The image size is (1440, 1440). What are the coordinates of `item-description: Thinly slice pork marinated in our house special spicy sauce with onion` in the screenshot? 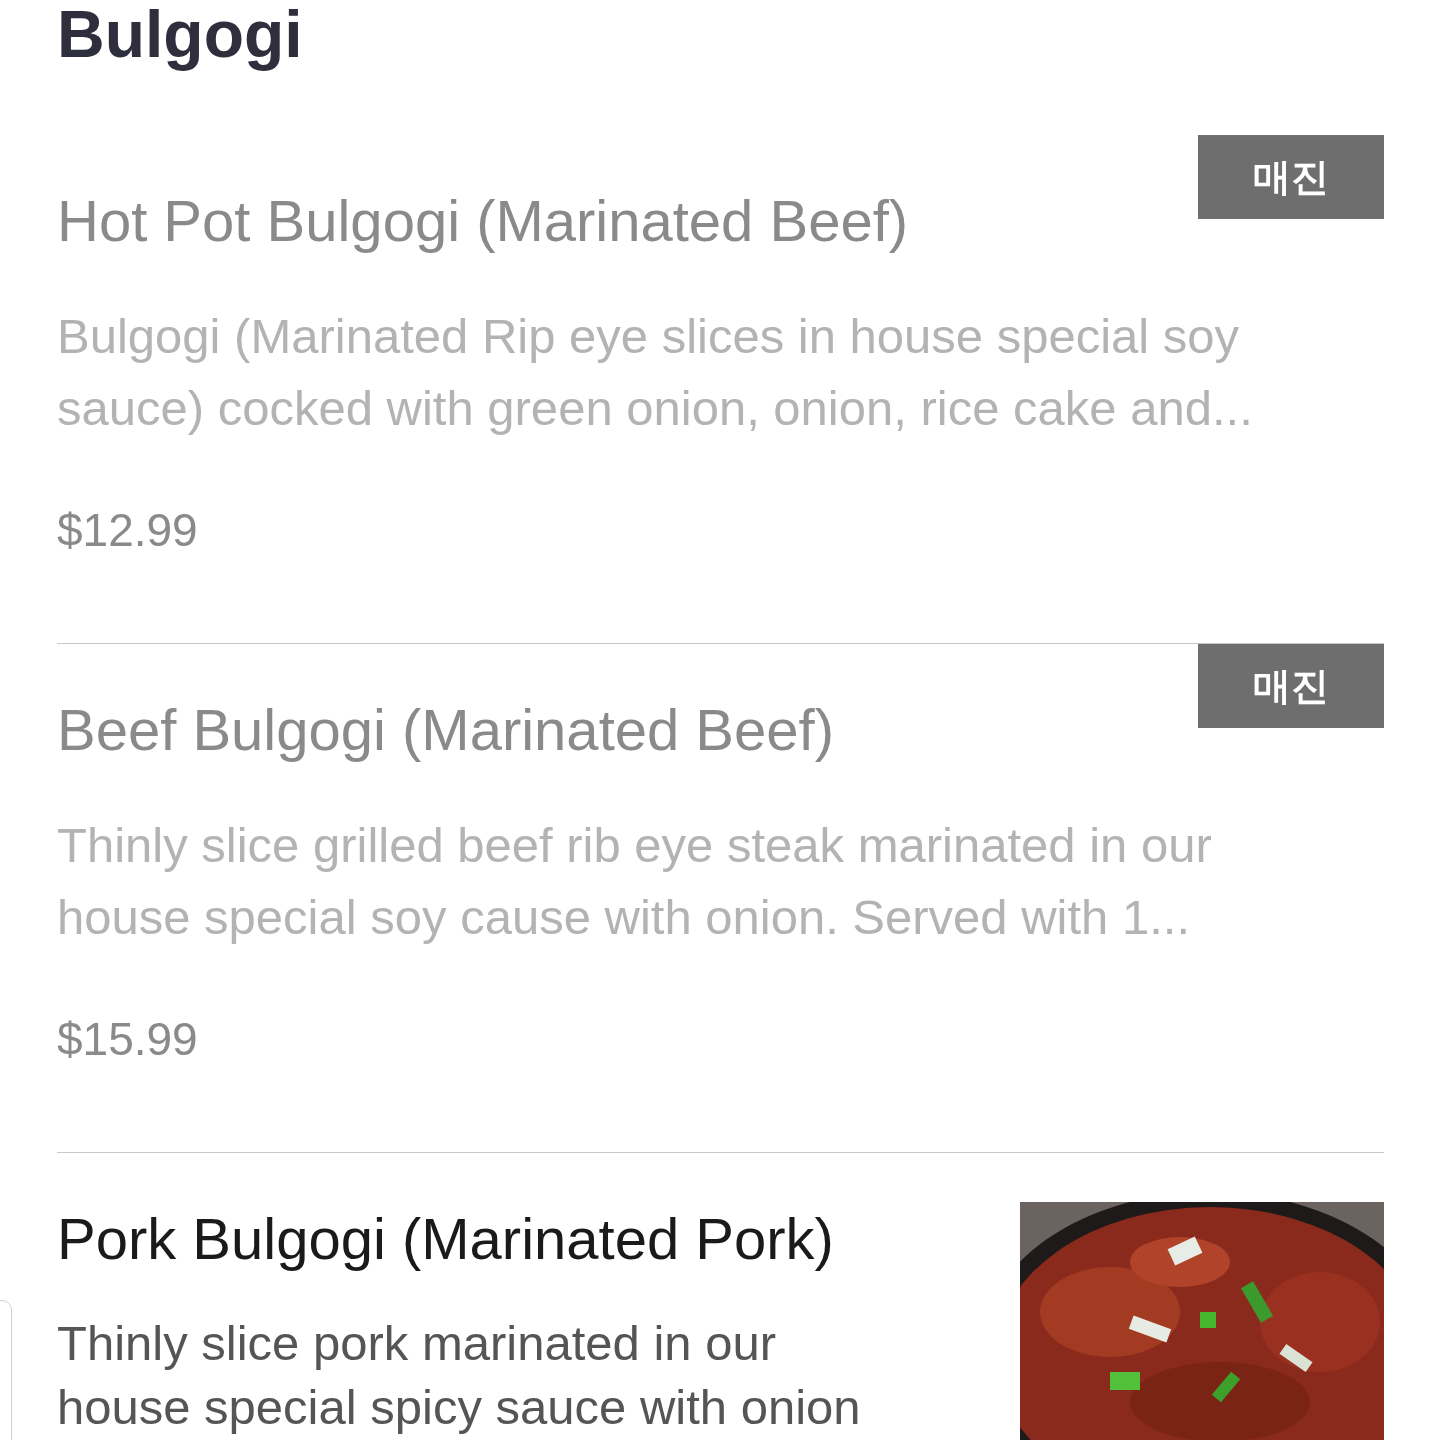 It's located at (459, 1375).